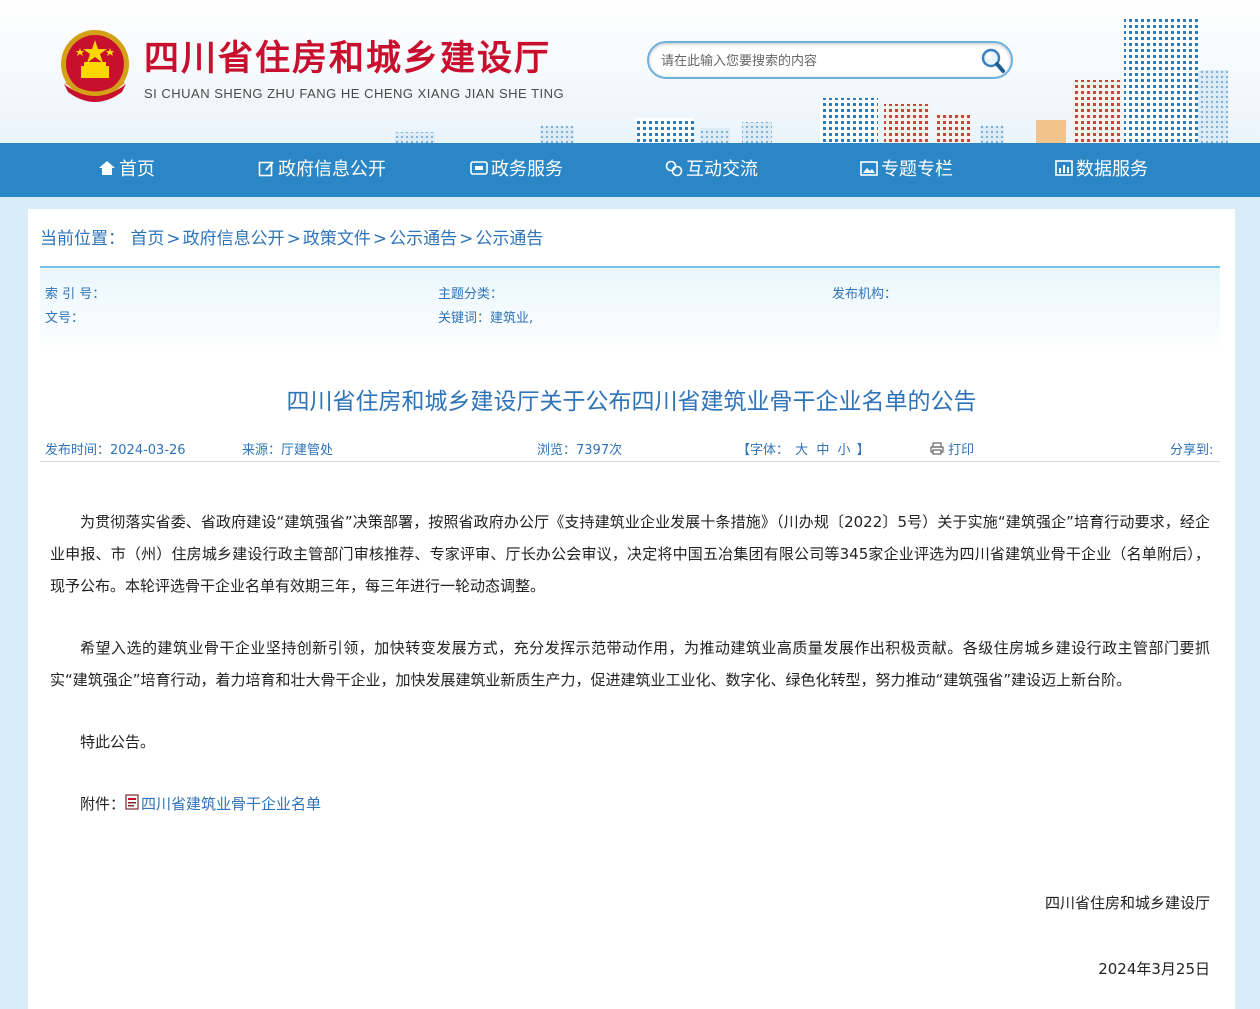 The width and height of the screenshot is (1260, 1009). I want to click on print-button: 打印, so click(952, 448).